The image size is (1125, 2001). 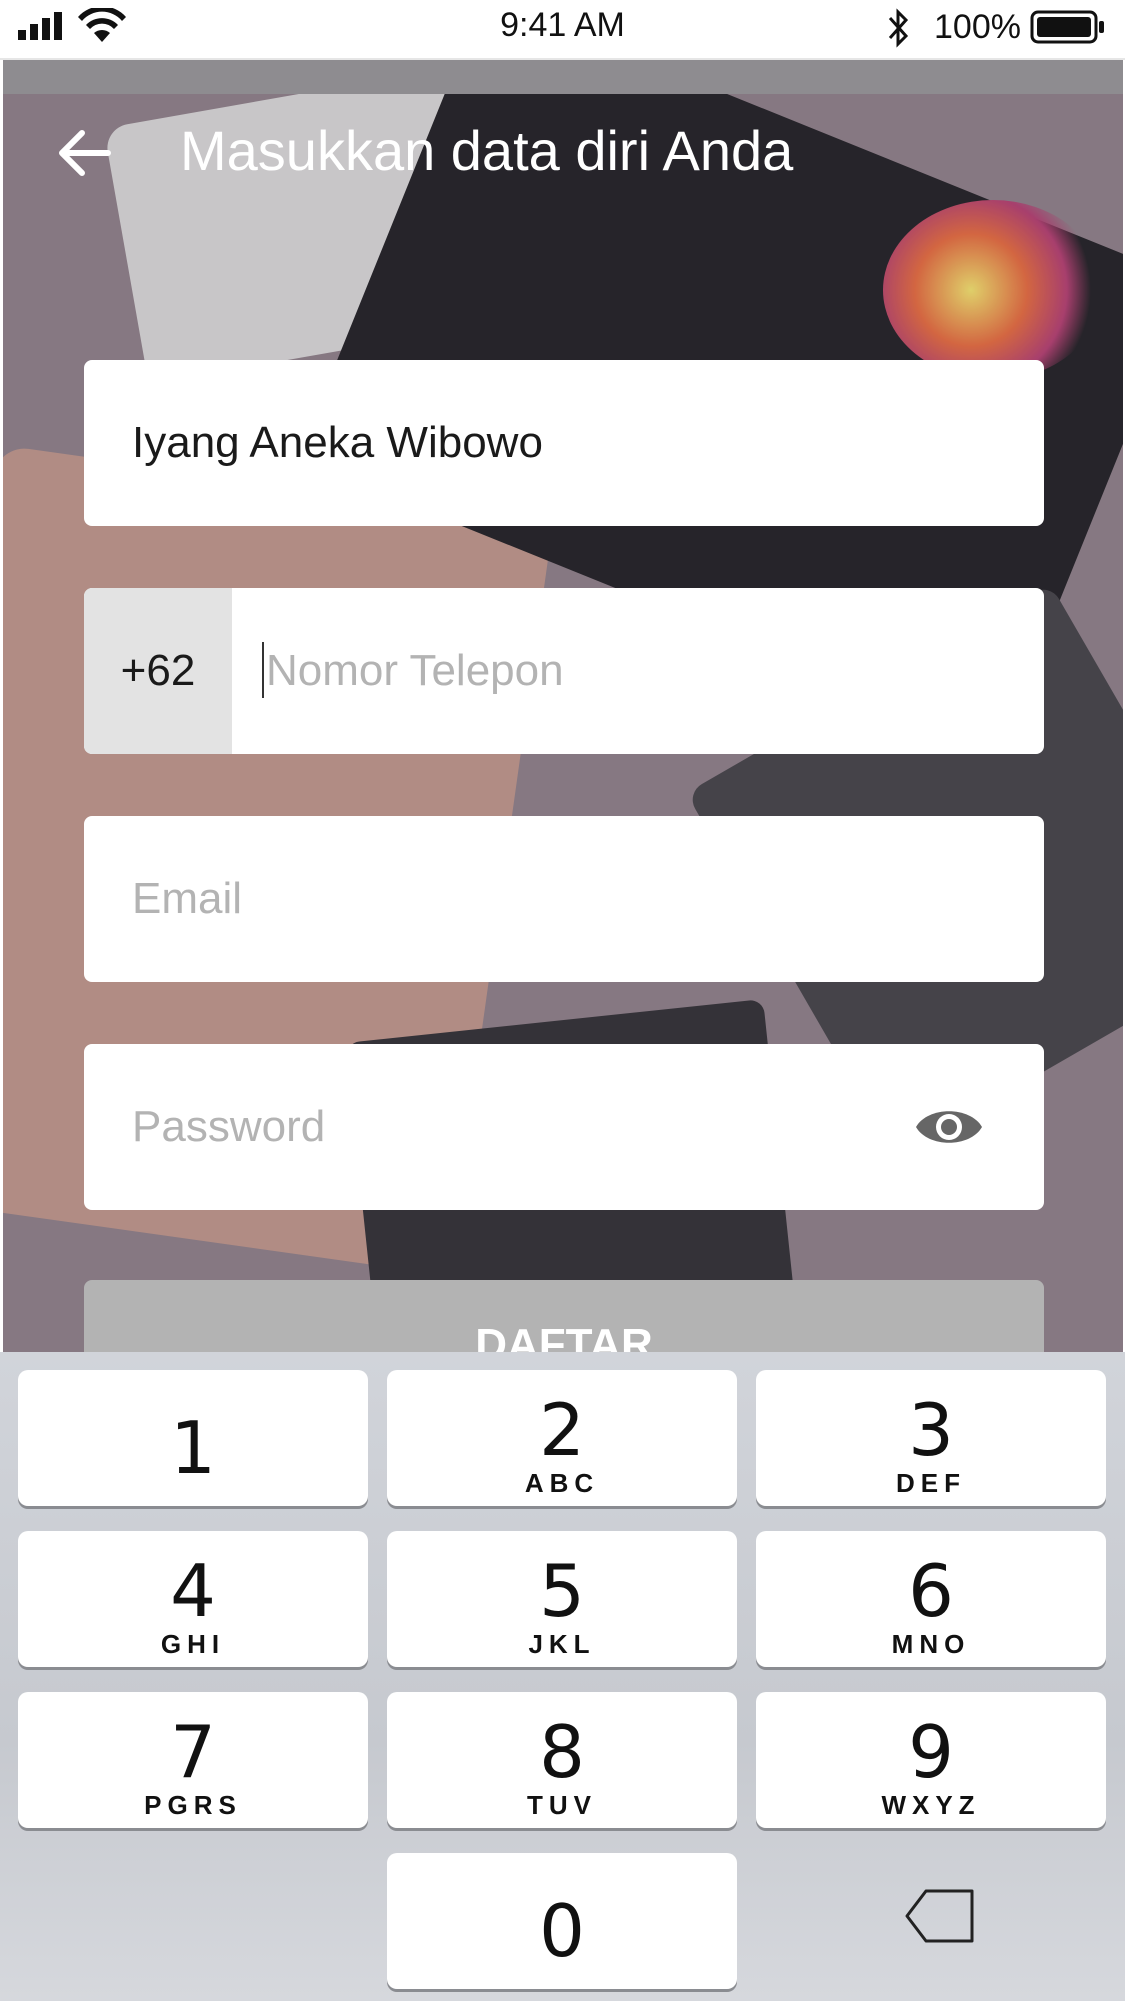 I want to click on key-8: 8 TUV, so click(x=562, y=1760).